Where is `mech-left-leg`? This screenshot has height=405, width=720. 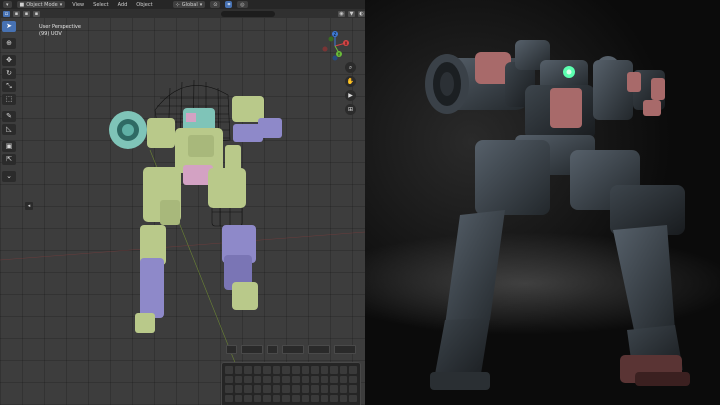 mech-left-leg is located at coordinates (150, 279).